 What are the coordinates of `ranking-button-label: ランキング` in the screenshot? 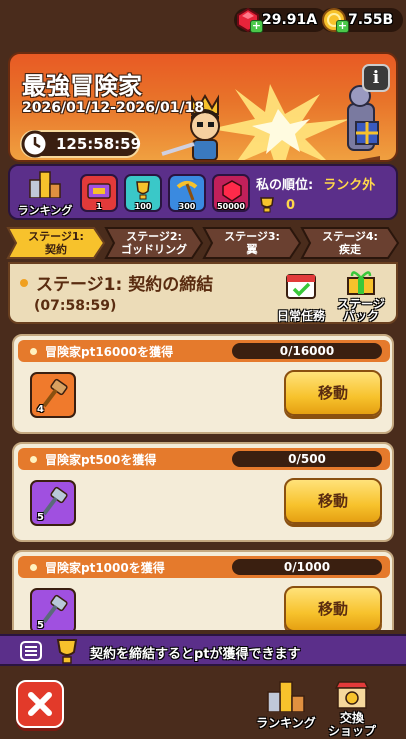 It's located at (45, 210).